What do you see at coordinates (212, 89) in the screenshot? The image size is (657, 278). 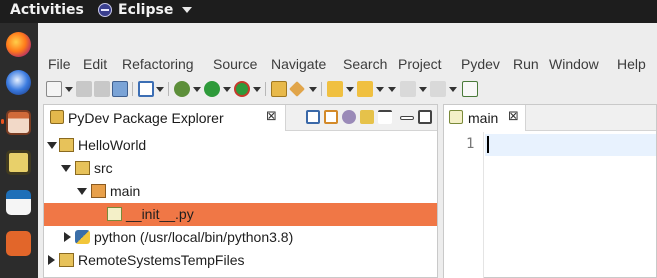 I see `run-icon` at bounding box center [212, 89].